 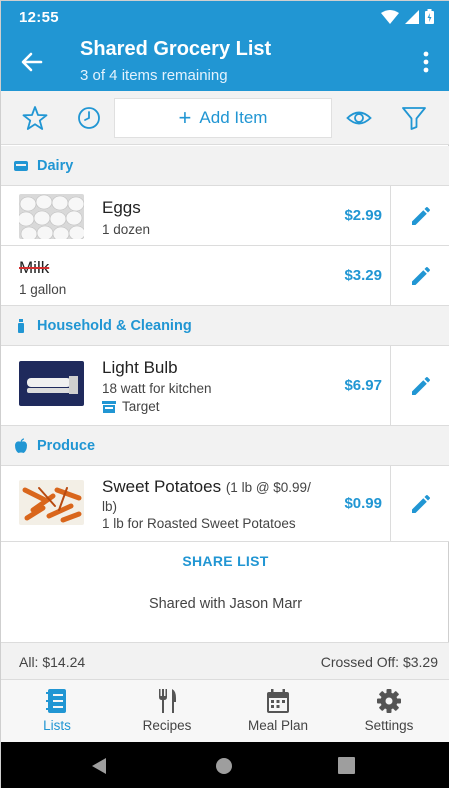 I want to click on plus-icon: +, so click(x=185, y=117).